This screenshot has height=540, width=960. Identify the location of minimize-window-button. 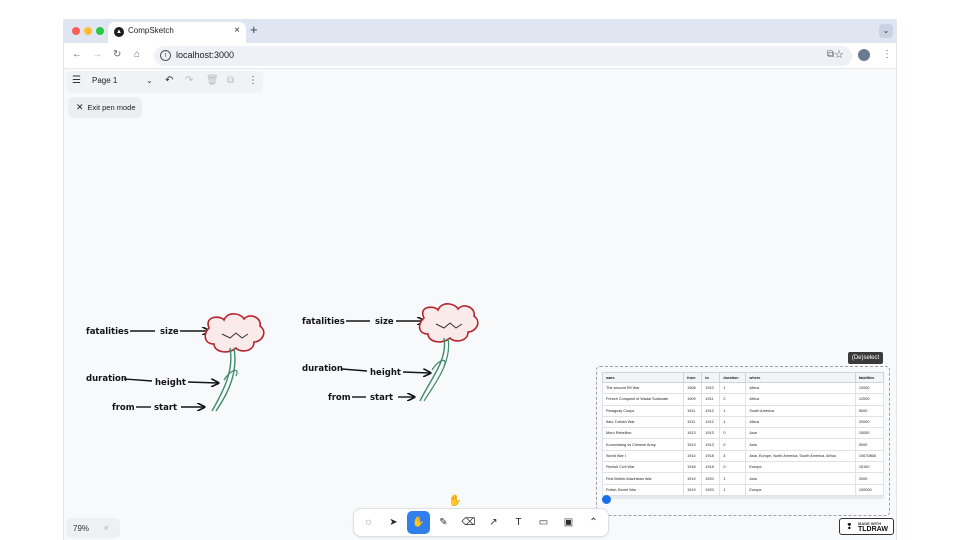
(88, 31).